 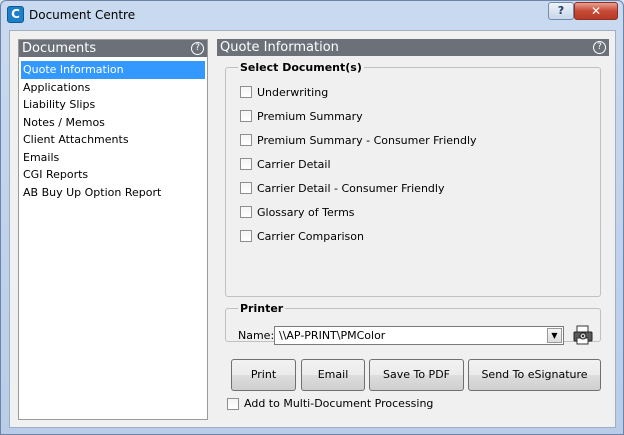 I want to click on quote-information-help-icon: ?, so click(x=599, y=47).